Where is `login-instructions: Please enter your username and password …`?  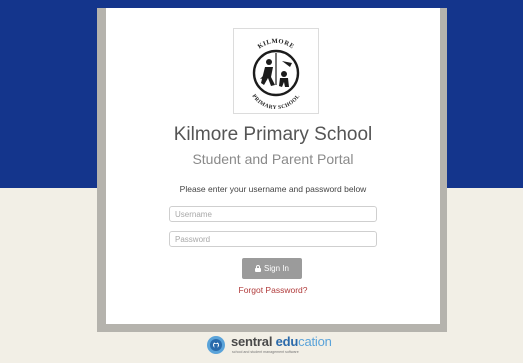
login-instructions: Please enter your username and password … is located at coordinates (273, 189).